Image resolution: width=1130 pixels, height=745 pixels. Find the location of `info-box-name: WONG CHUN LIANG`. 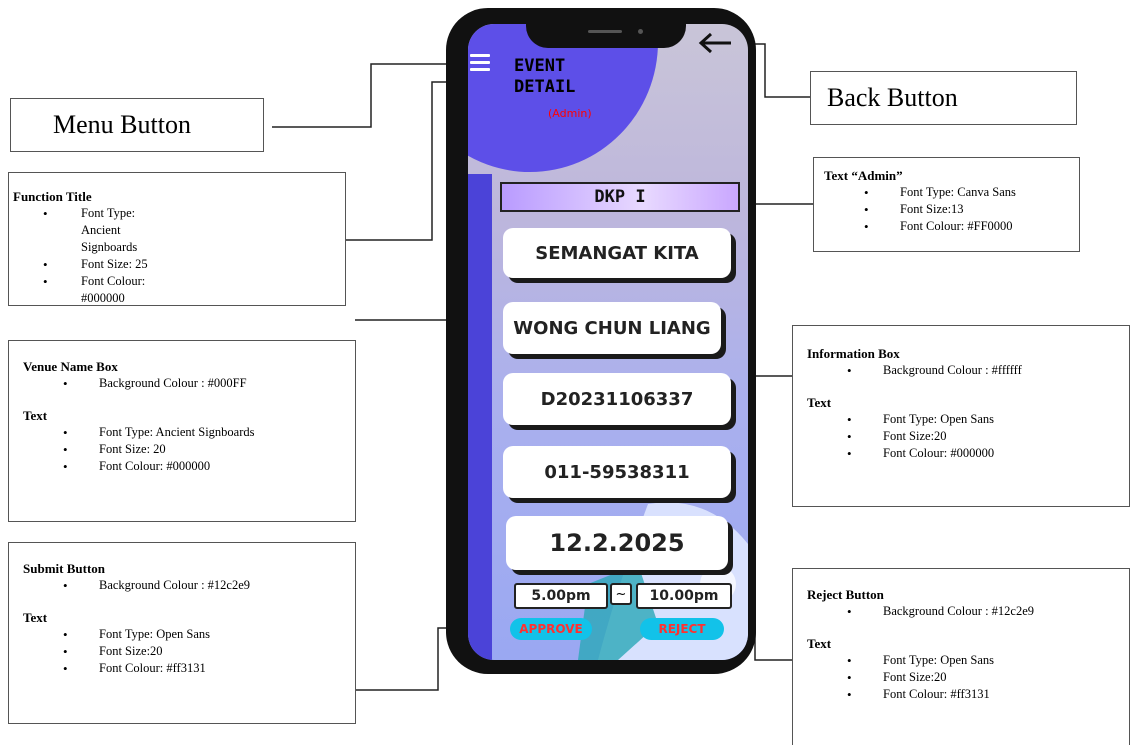

info-box-name: WONG CHUN LIANG is located at coordinates (612, 328).